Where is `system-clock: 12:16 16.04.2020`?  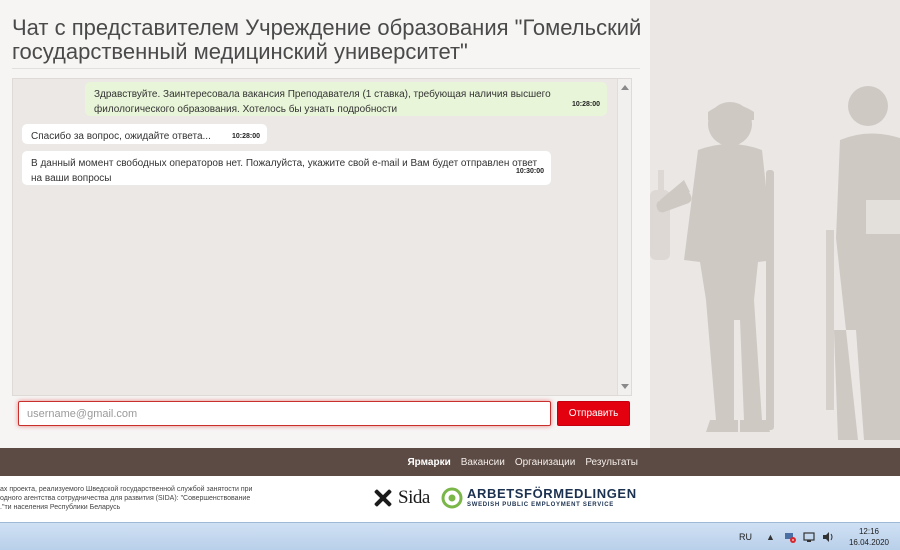
system-clock: 12:16 16.04.2020 is located at coordinates (869, 537).